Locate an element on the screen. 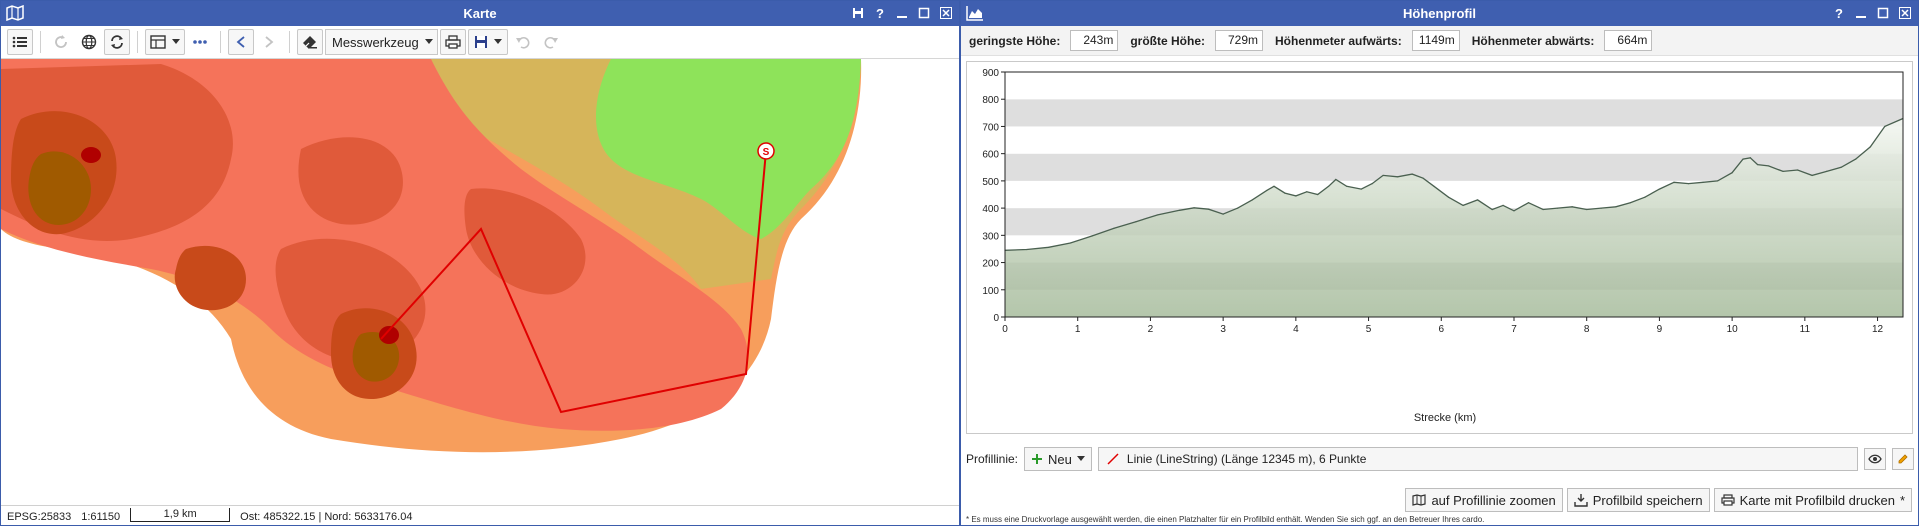 The height and width of the screenshot is (526, 1919). redo-button is located at coordinates (551, 42).